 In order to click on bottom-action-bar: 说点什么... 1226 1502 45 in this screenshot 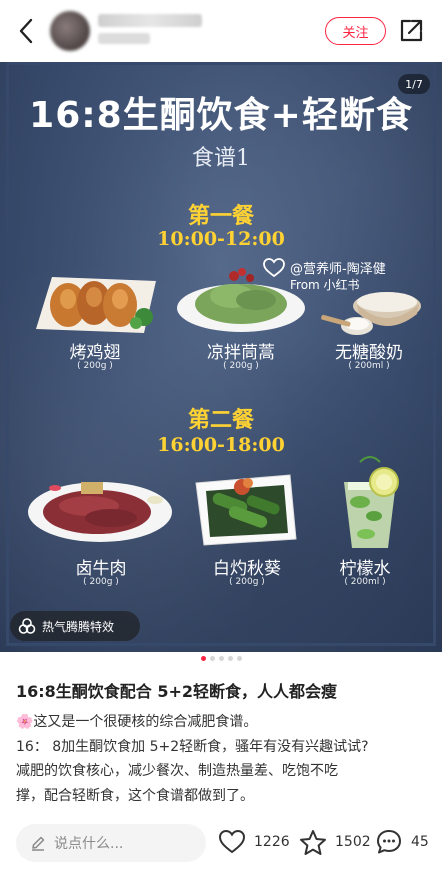, I will do `click(221, 842)`.